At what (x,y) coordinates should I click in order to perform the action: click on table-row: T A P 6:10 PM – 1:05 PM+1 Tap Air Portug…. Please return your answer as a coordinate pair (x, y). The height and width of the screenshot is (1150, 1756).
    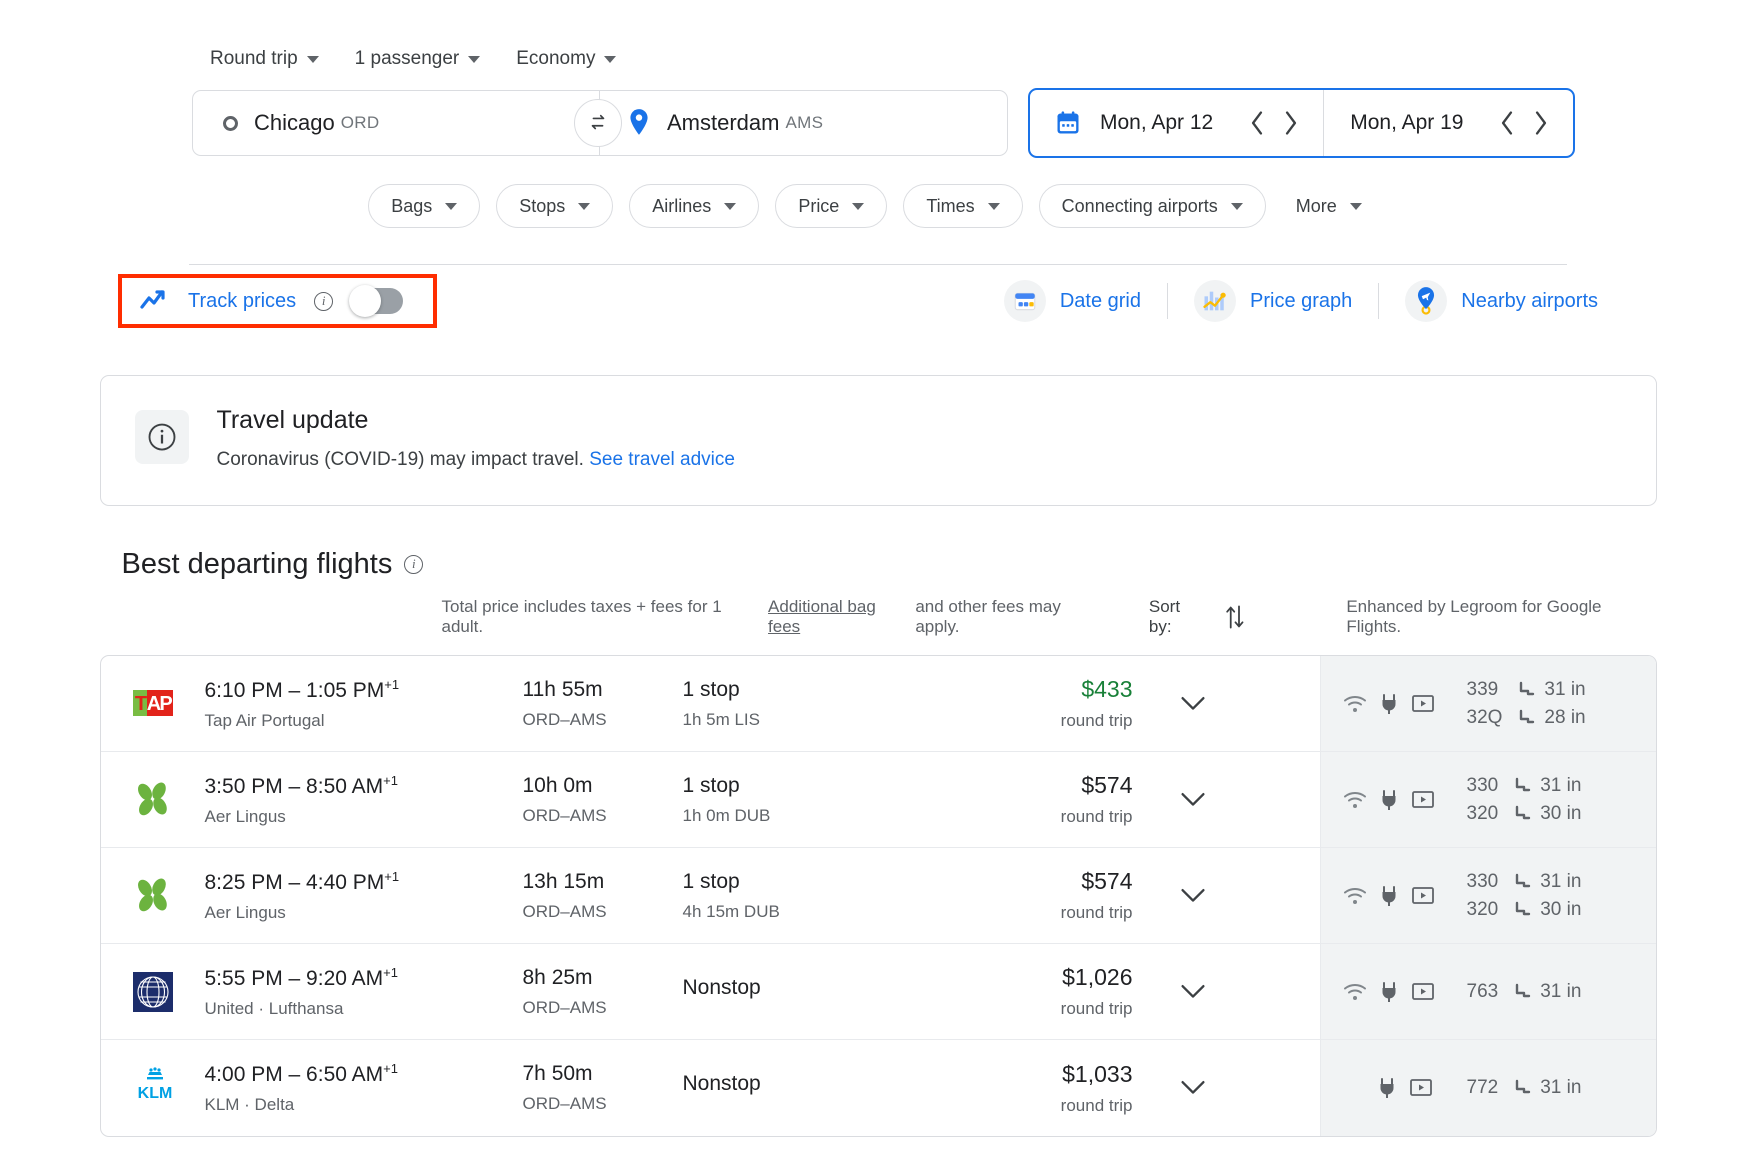
    Looking at the image, I should click on (878, 704).